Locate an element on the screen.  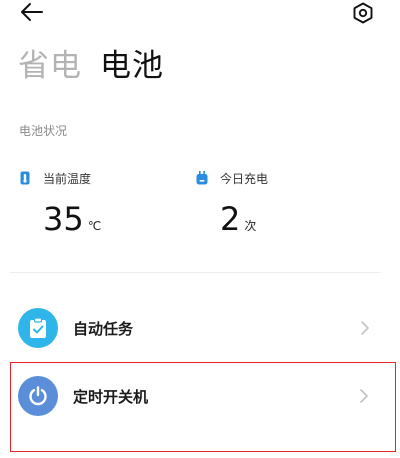
list-item-auto-tasks: 自动任务 is located at coordinates (203, 328).